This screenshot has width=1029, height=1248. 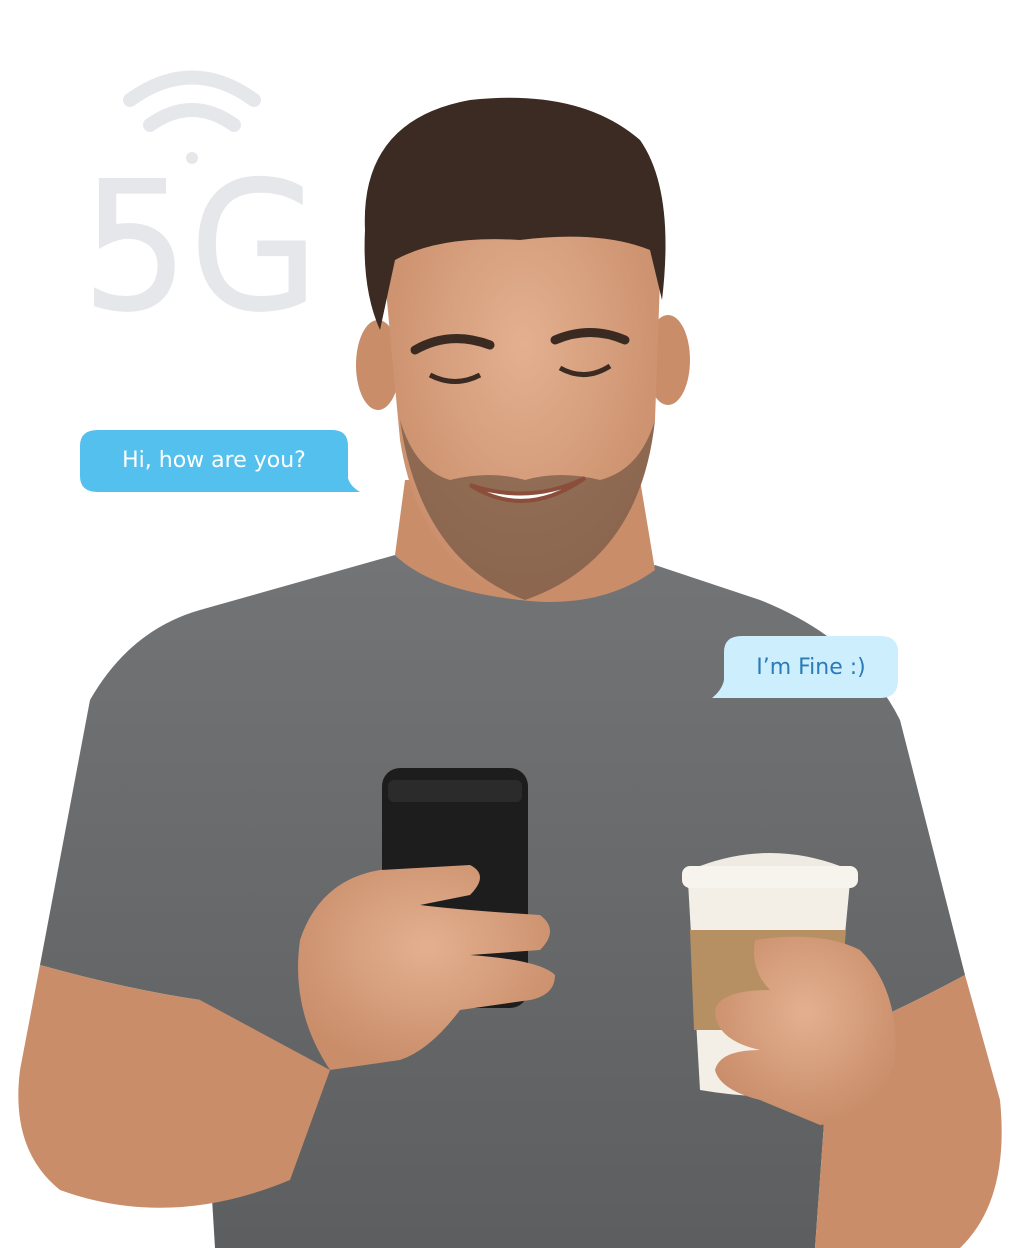 What do you see at coordinates (214, 460) in the screenshot?
I see `incoming-message-text: Hi, how are you?` at bounding box center [214, 460].